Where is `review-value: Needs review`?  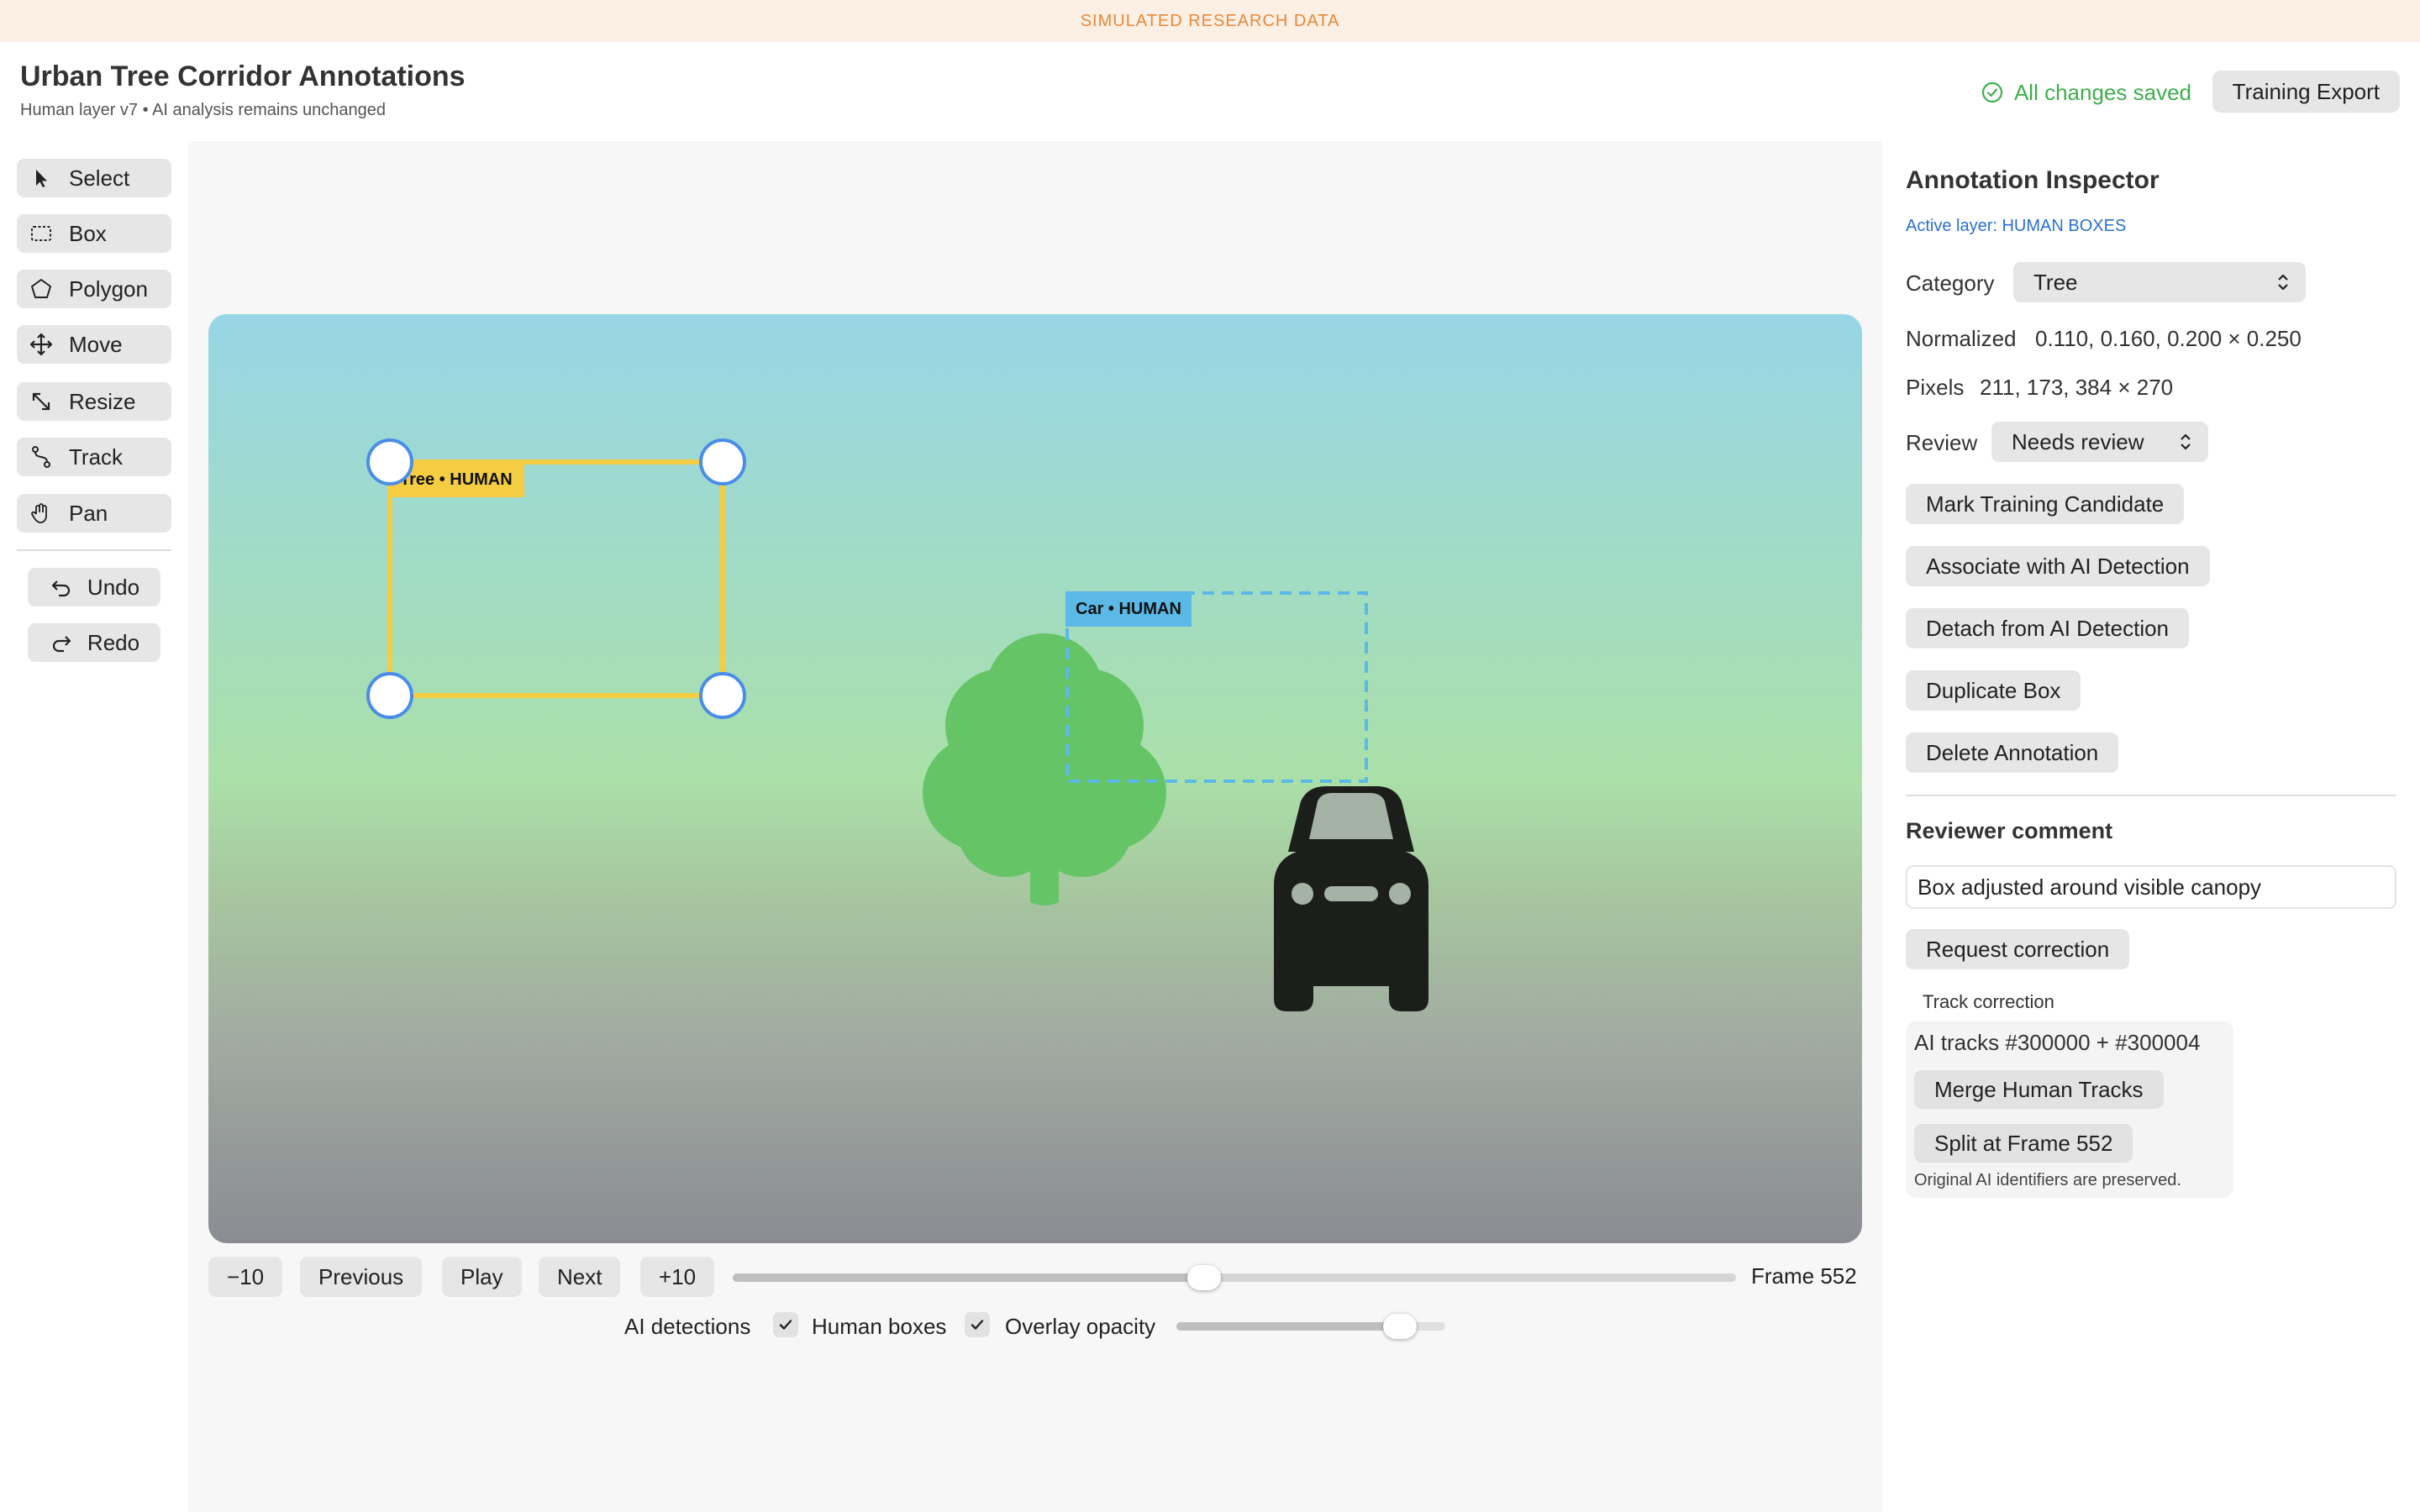
review-value: Needs review is located at coordinates (2078, 441).